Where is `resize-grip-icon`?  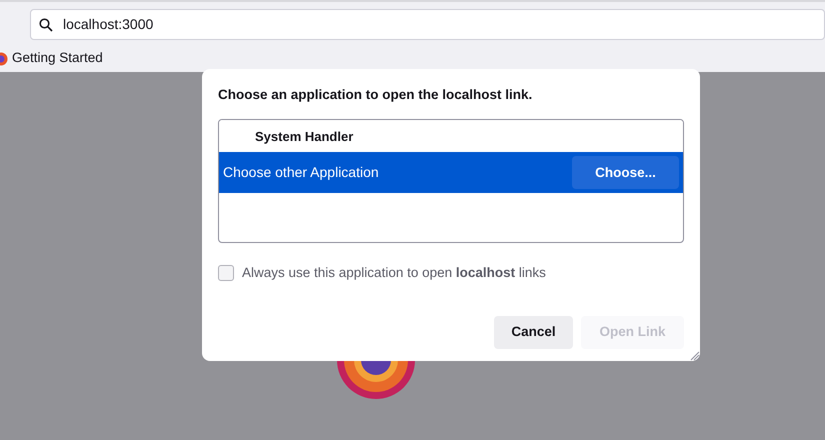
resize-grip-icon is located at coordinates (694, 355).